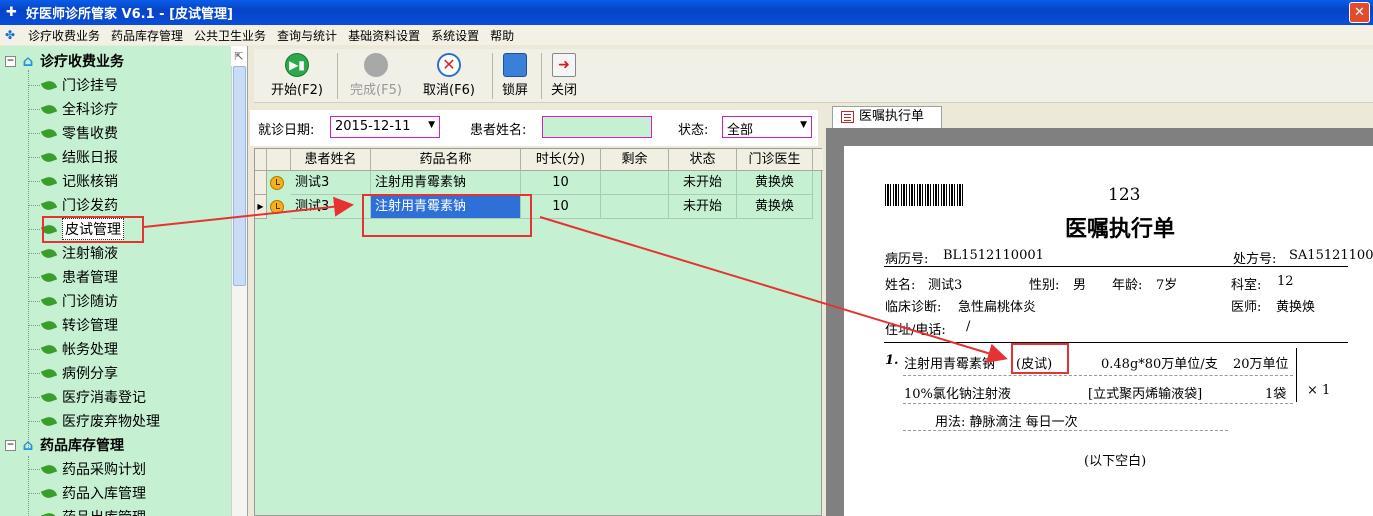  I want to click on row-indicator: ▶, so click(261, 207).